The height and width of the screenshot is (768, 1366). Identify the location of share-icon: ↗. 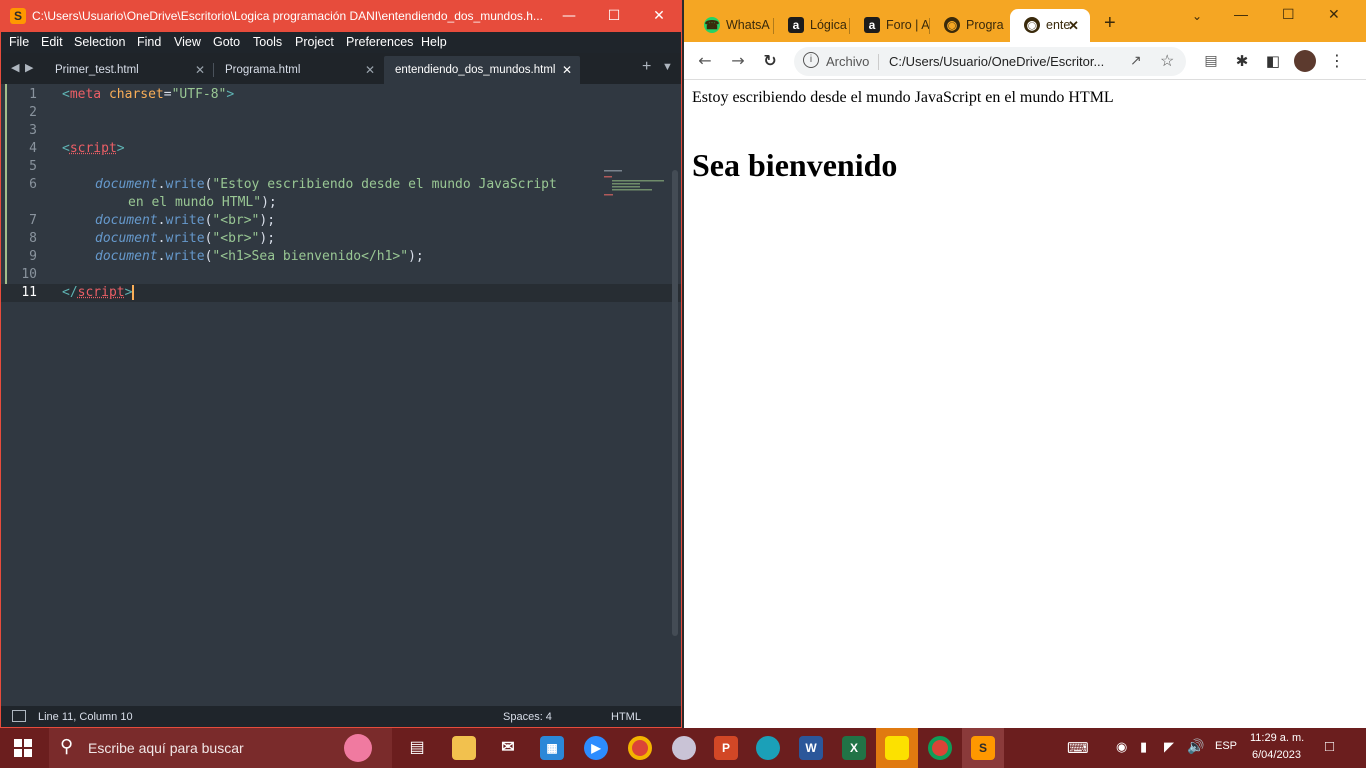
(1136, 60).